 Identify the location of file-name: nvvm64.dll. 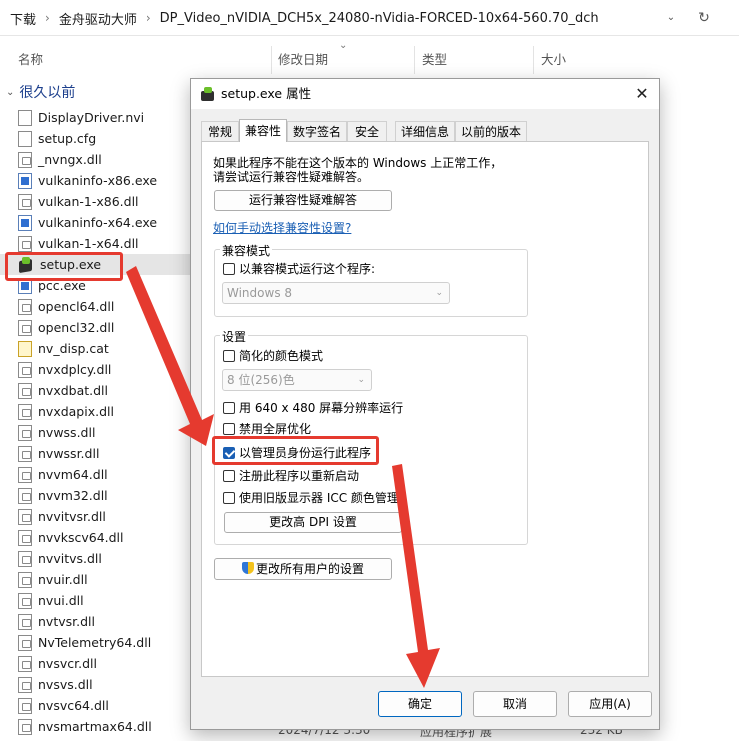
(73, 474).